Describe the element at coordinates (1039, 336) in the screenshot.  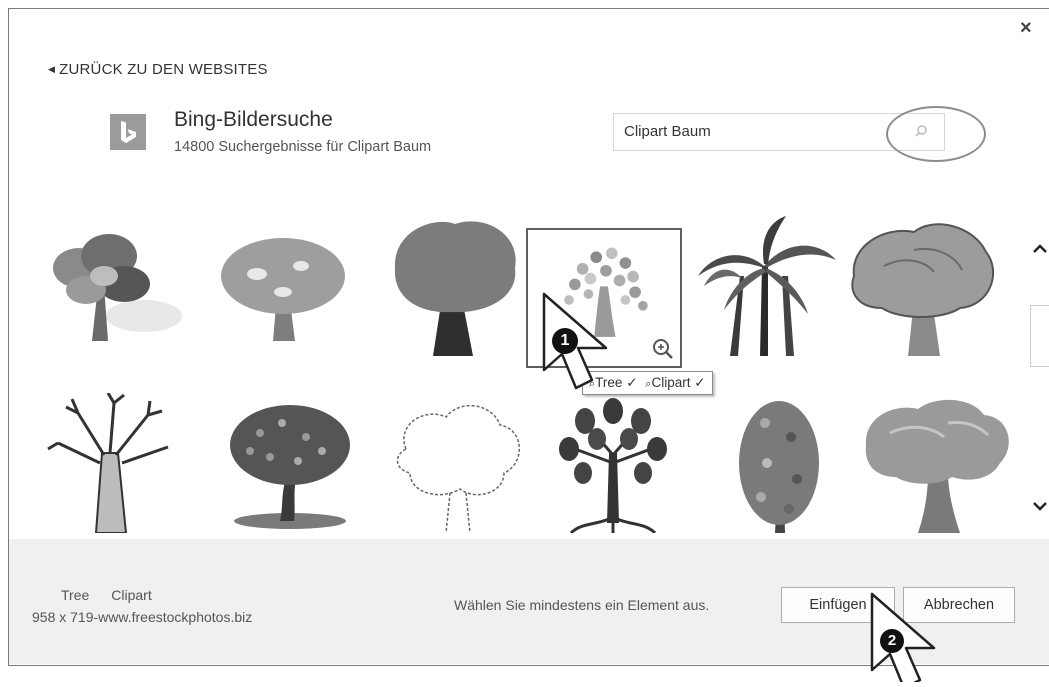
I see `preview-pane-tab` at that location.